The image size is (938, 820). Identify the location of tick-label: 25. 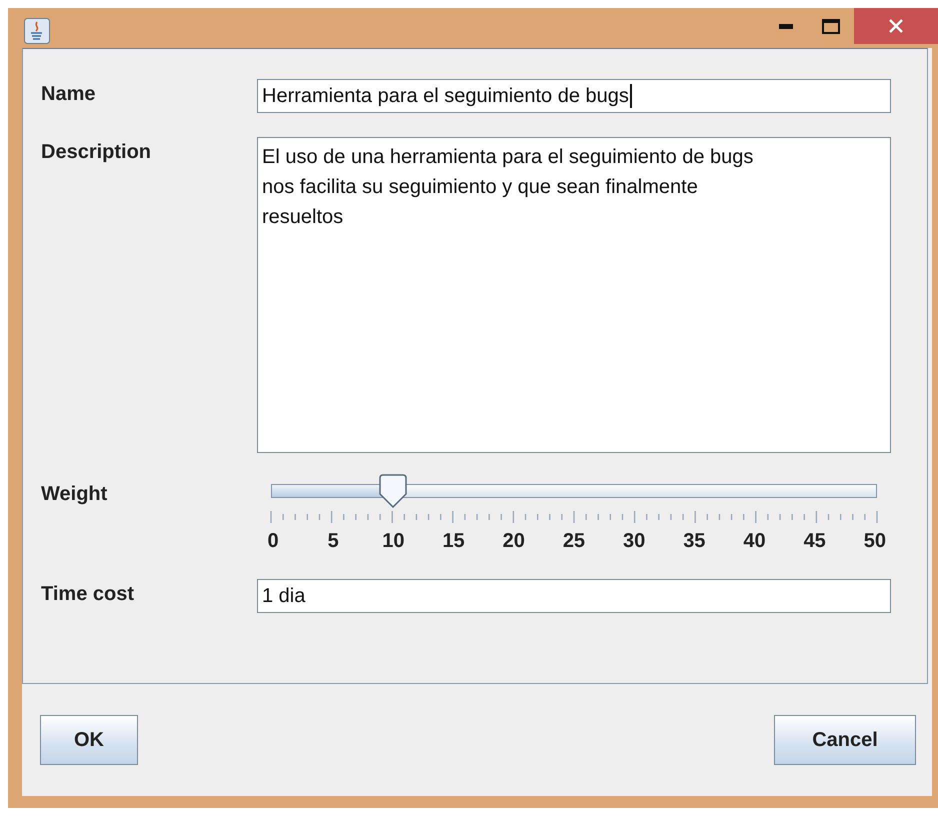
(574, 541).